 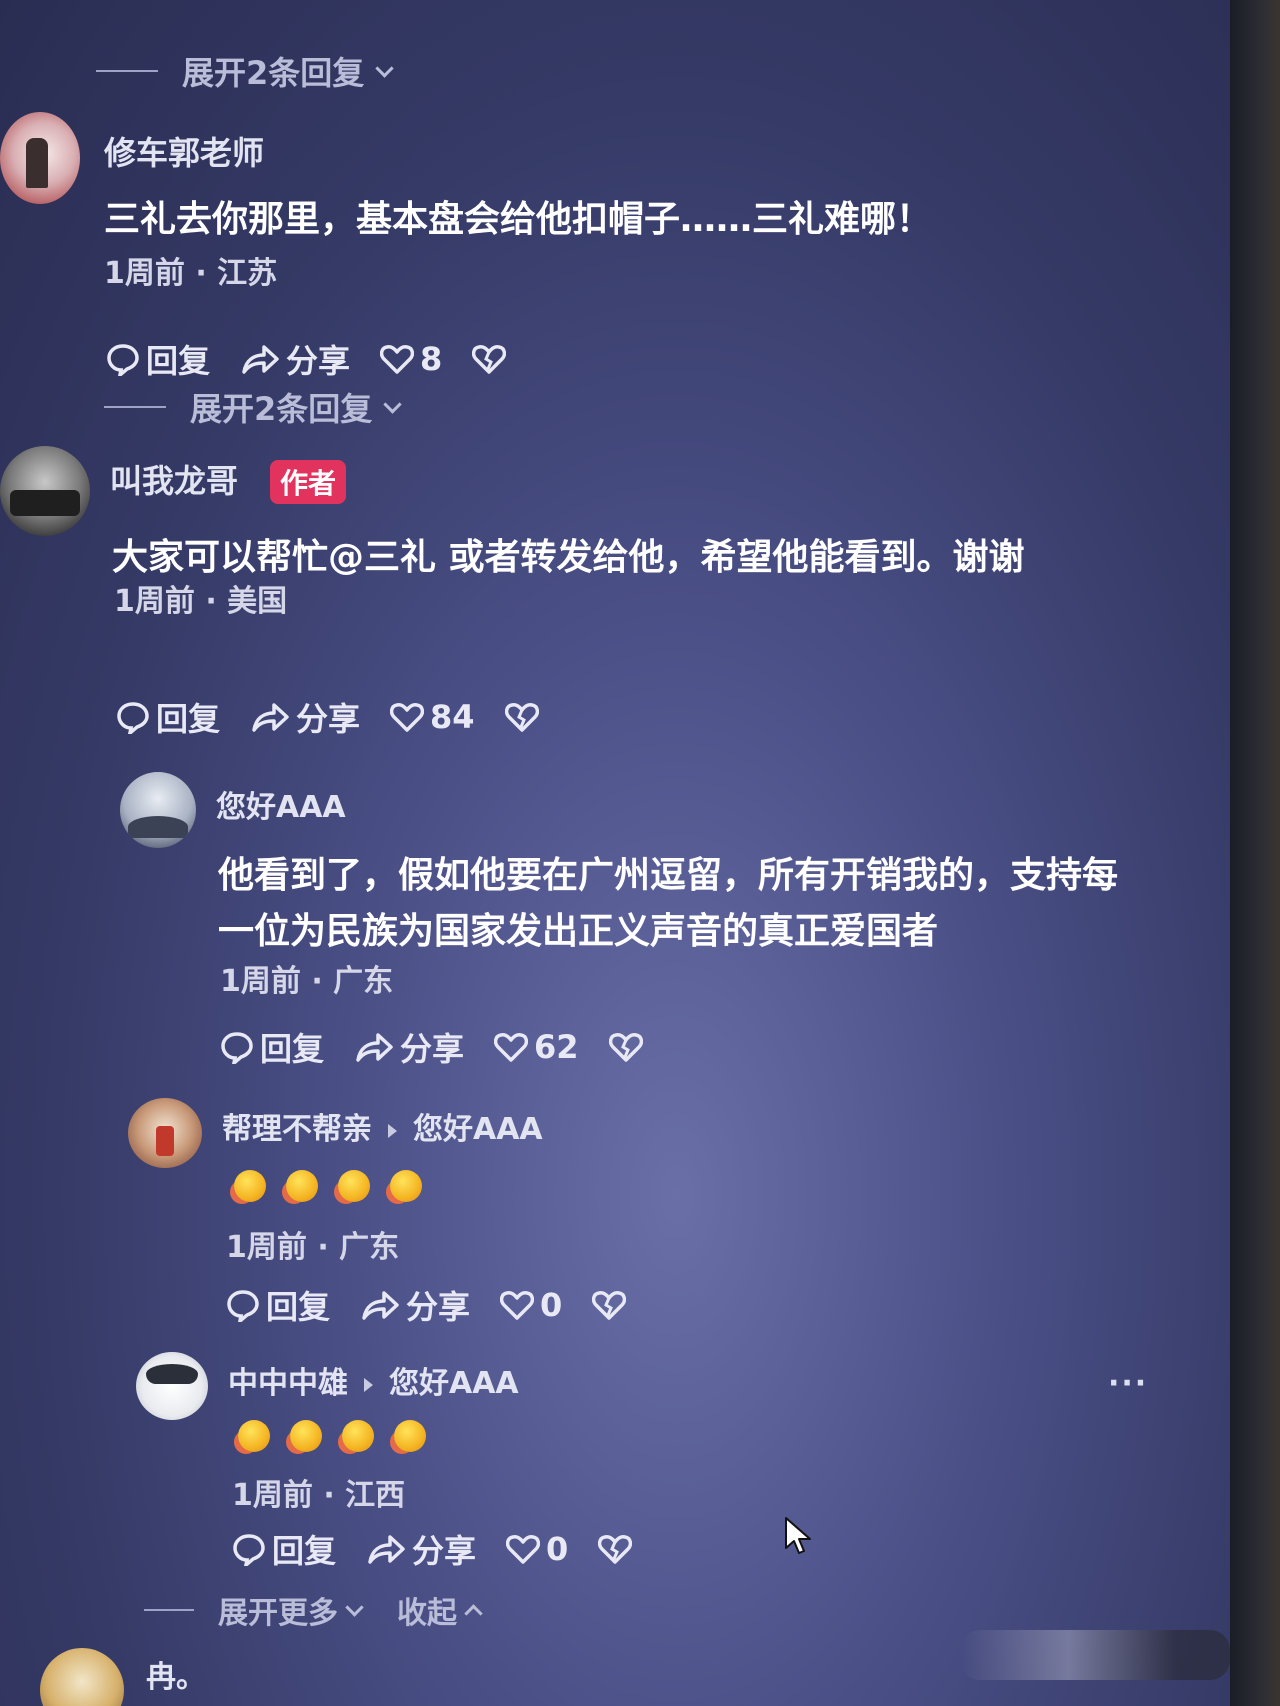 What do you see at coordinates (319, 1495) in the screenshot?
I see `reply-meta: 1周前 · 江西` at bounding box center [319, 1495].